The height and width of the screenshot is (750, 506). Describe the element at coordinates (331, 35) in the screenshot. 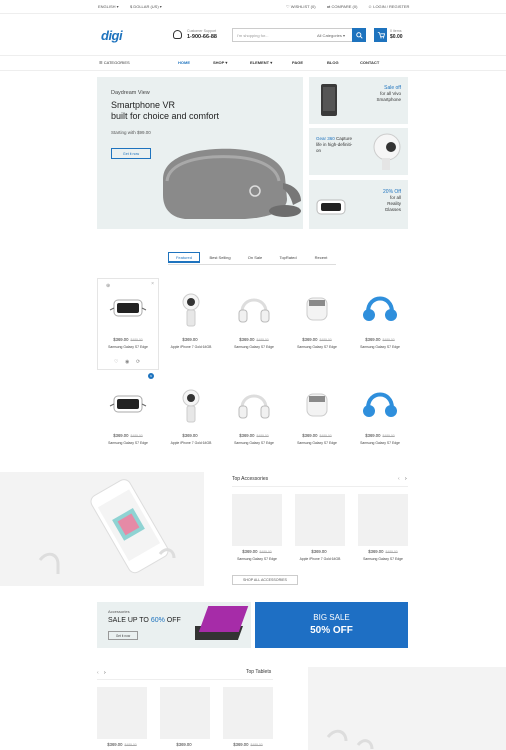

I see `category-dropdown: All Categories ▾` at that location.